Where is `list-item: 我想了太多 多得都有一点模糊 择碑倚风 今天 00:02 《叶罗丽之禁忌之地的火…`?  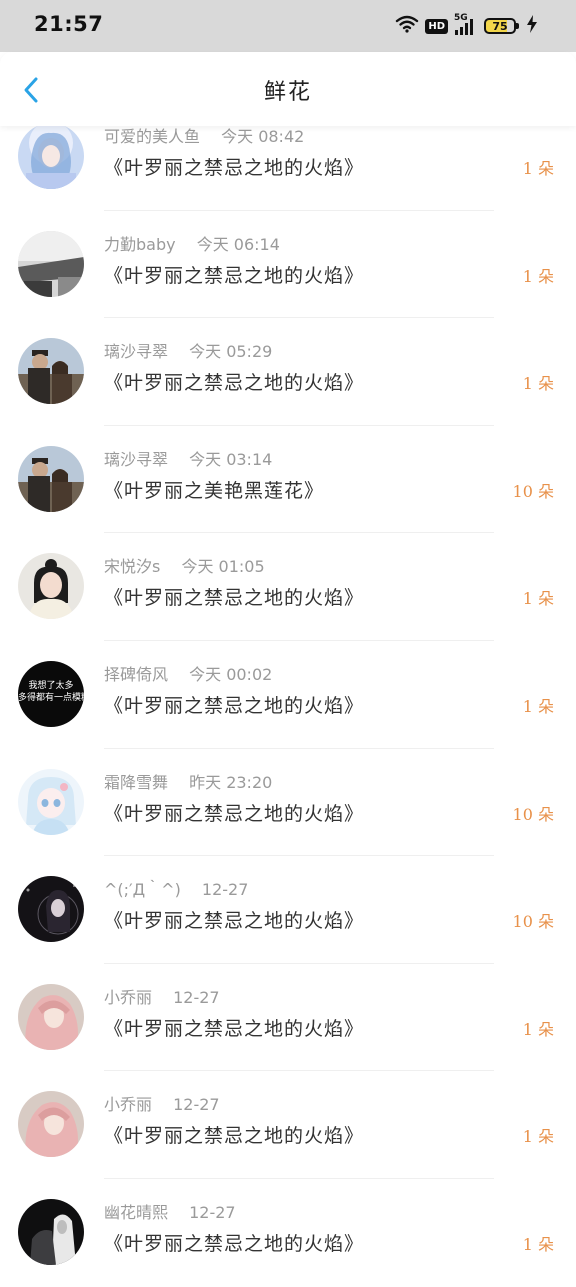 list-item: 我想了太多 多得都有一点模糊 择碑倚风 今天 00:02 《叶罗丽之禁忌之地的火… is located at coordinates (288, 695).